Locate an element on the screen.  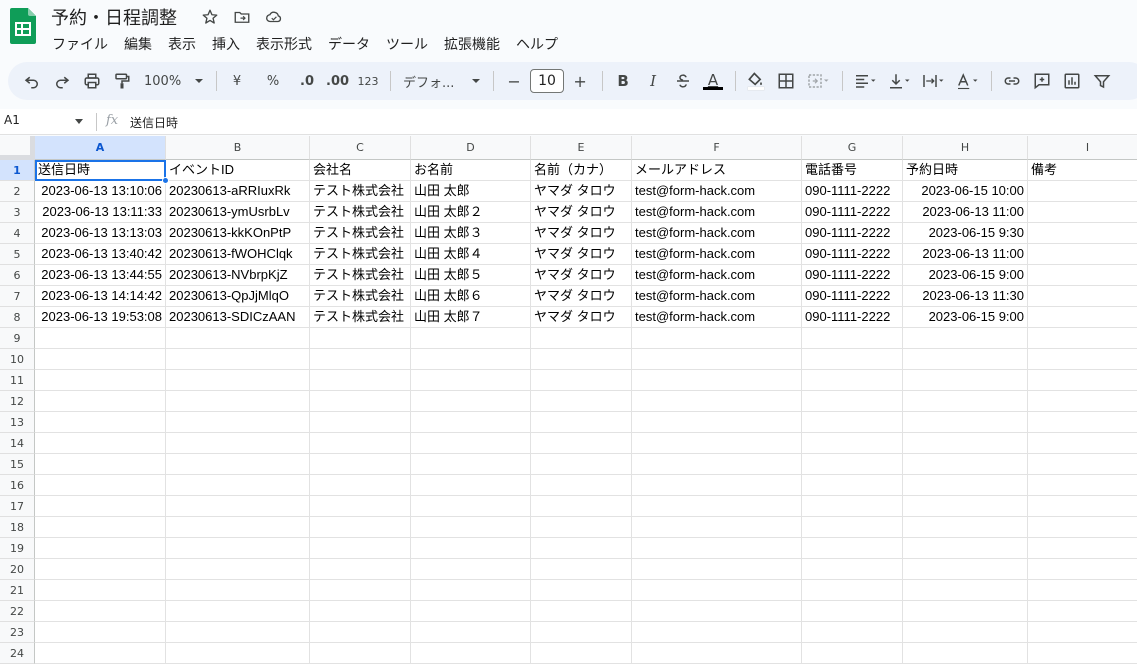
table-cell: 山田 太郎４ is located at coordinates (471, 254).